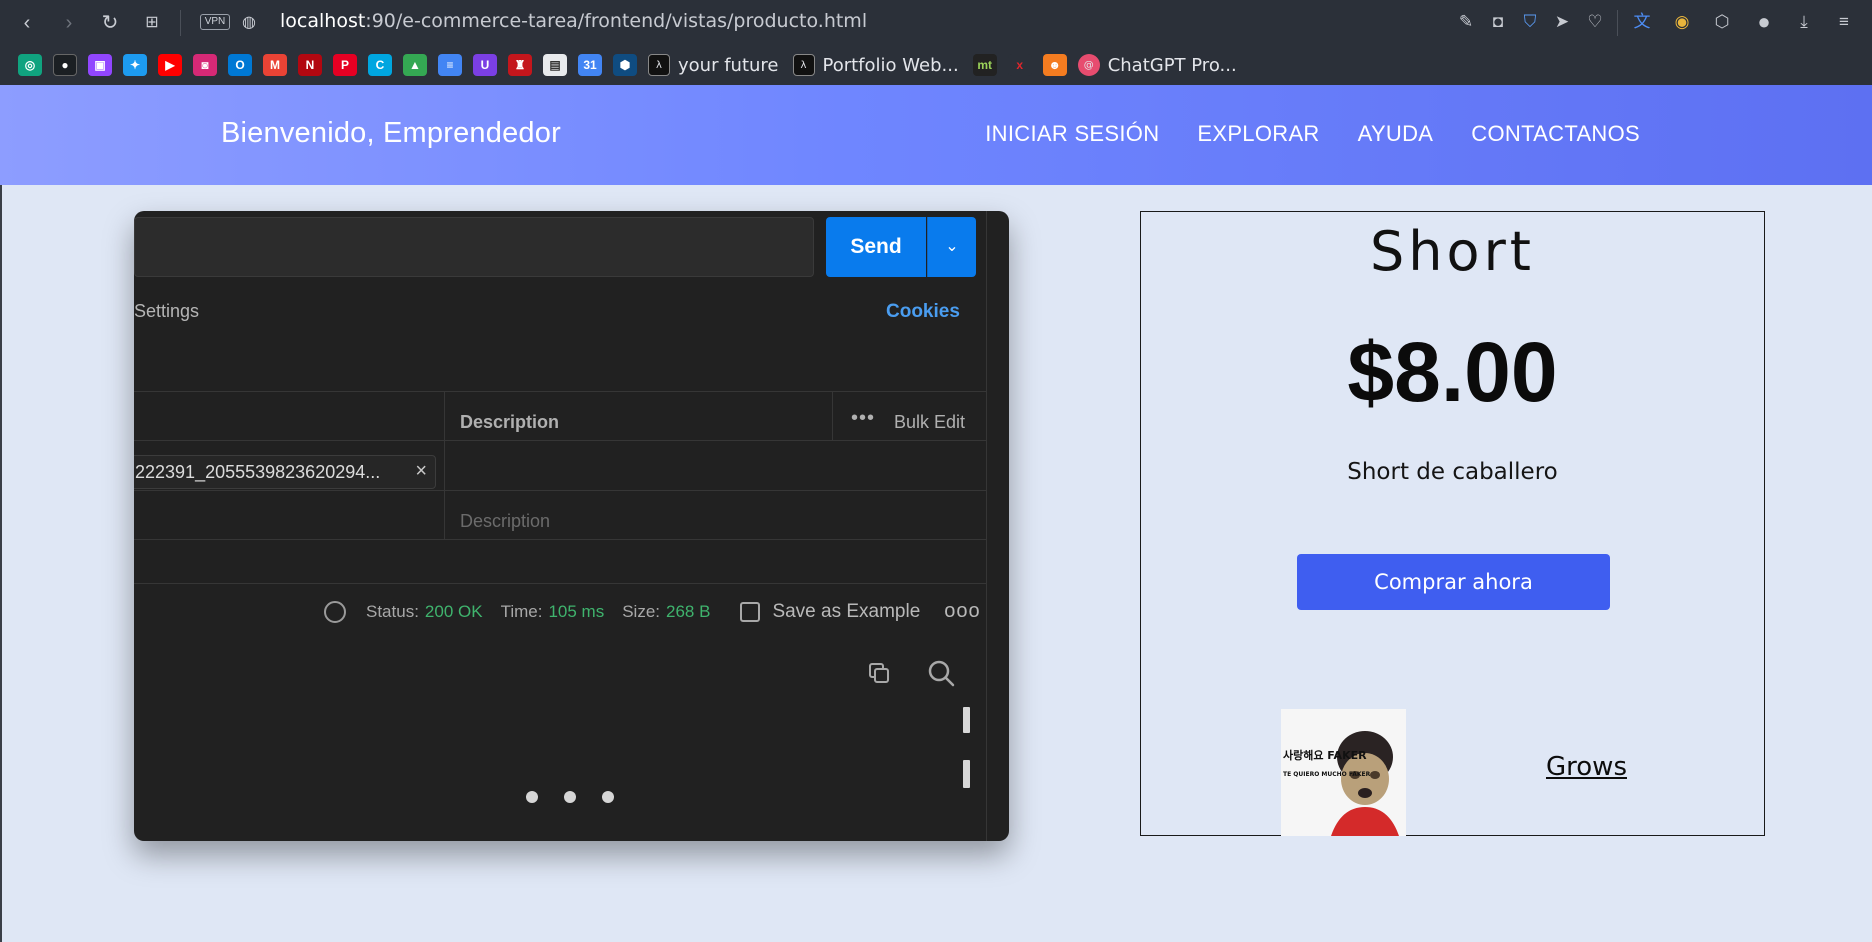 The width and height of the screenshot is (1872, 942). Describe the element at coordinates (1562, 22) in the screenshot. I see `send-icon: ➤` at that location.